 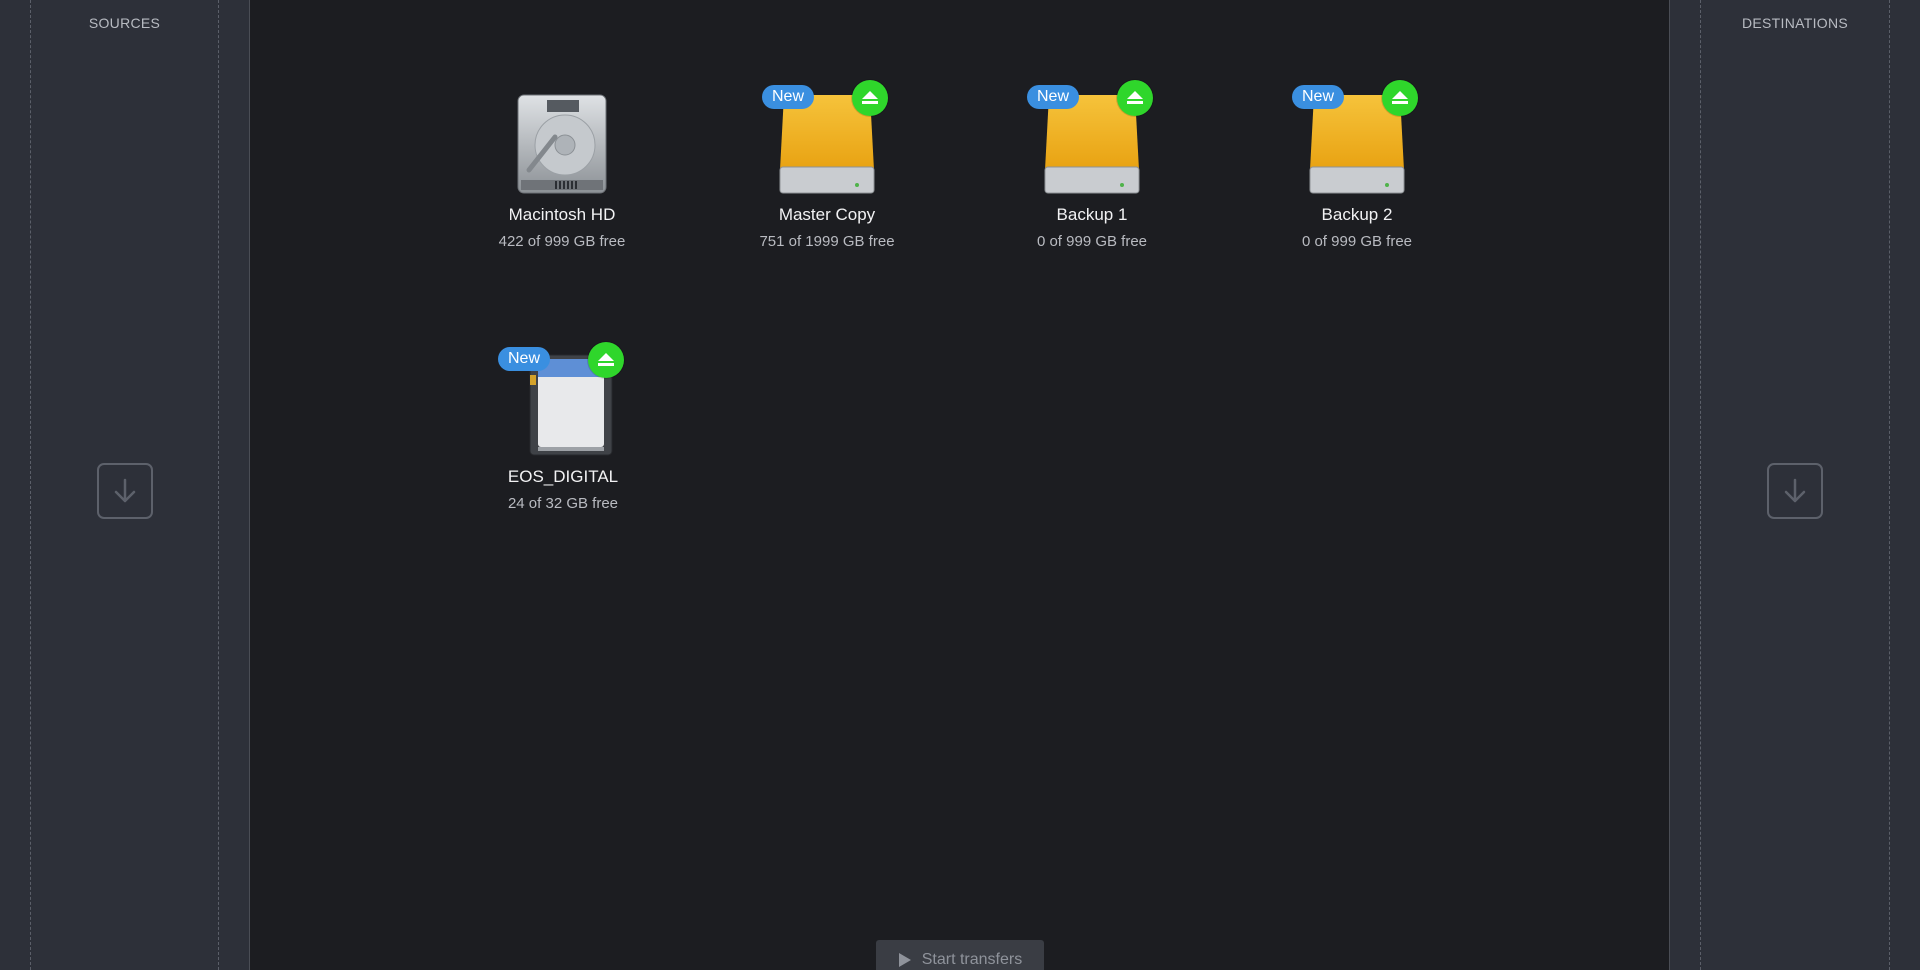 What do you see at coordinates (124, 23) in the screenshot?
I see `sources-title: SOURCES` at bounding box center [124, 23].